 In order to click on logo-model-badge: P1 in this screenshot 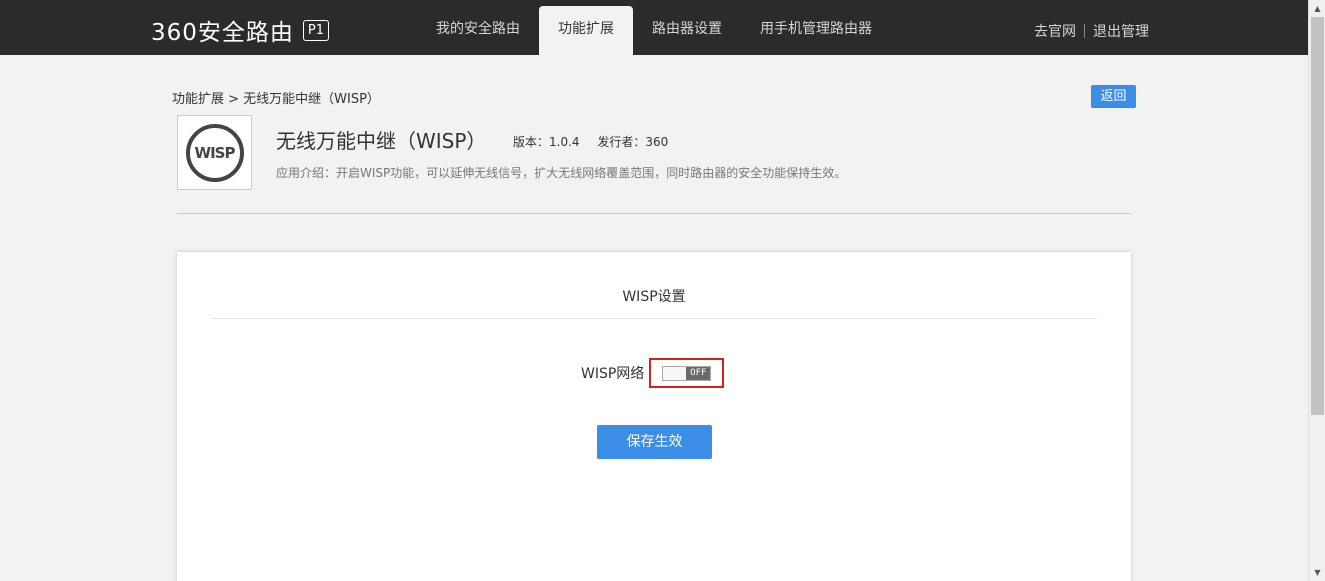, I will do `click(316, 30)`.